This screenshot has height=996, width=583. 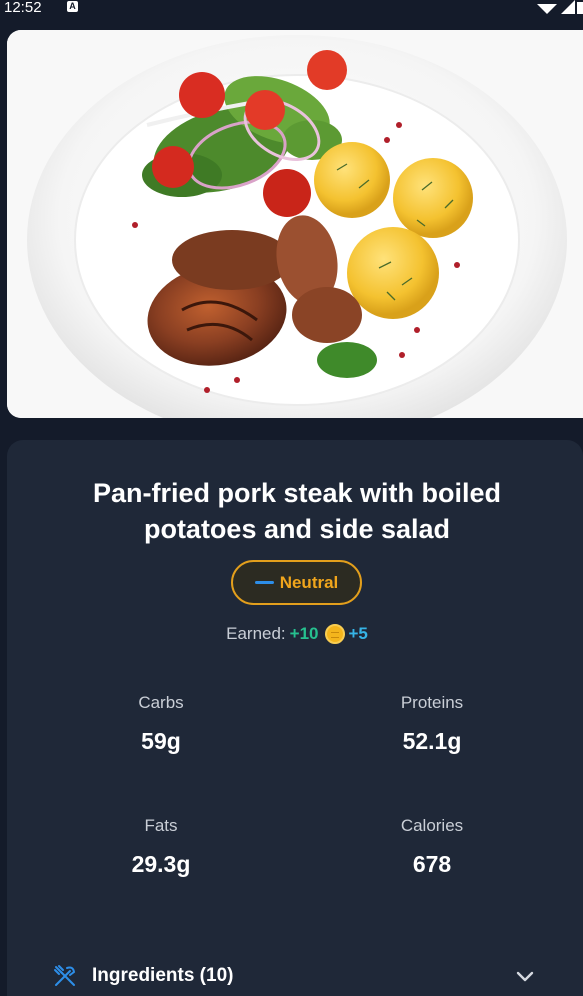 I want to click on ingredients-toggle: Ingredients (10), so click(x=295, y=977).